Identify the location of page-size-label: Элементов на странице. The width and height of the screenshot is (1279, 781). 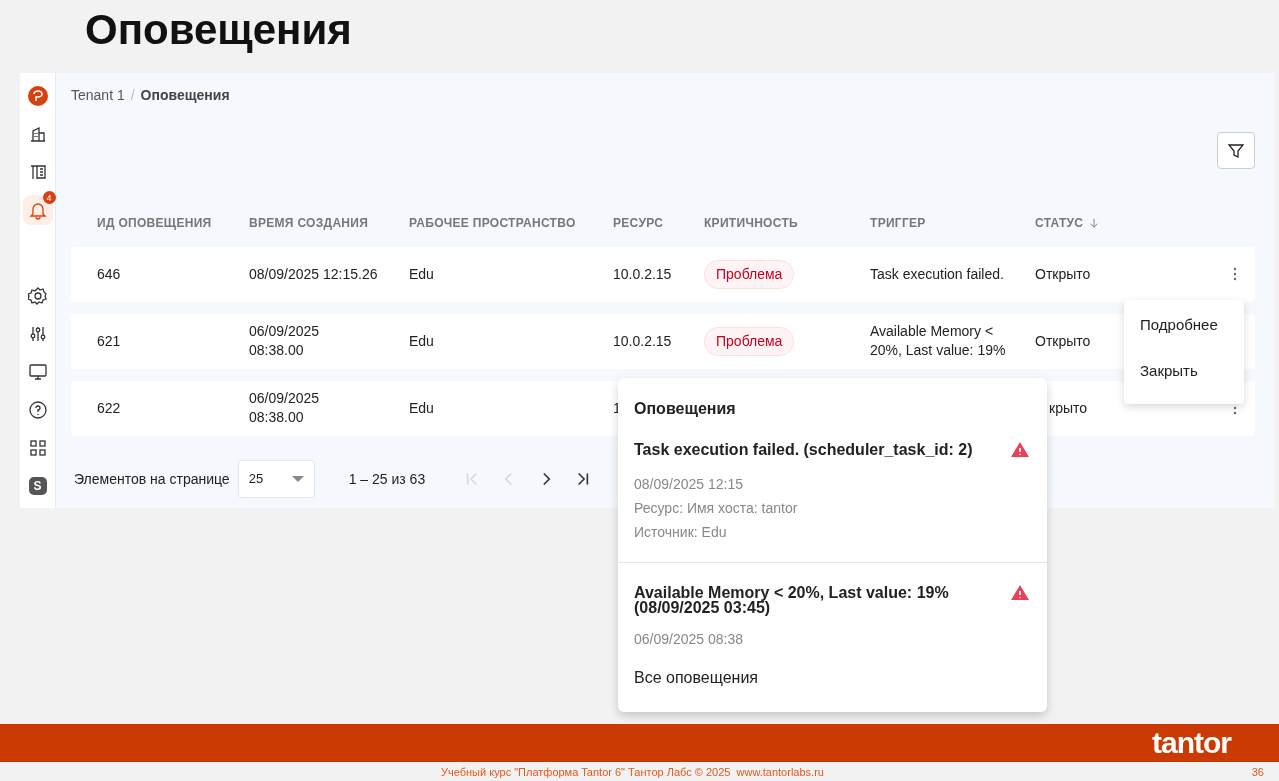
(152, 478).